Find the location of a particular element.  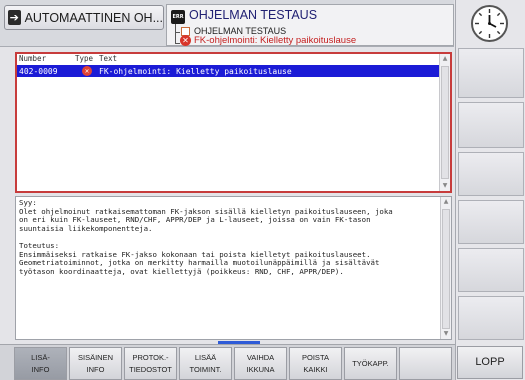

softkey-label-line1: SISÄINEN is located at coordinates (95, 357).